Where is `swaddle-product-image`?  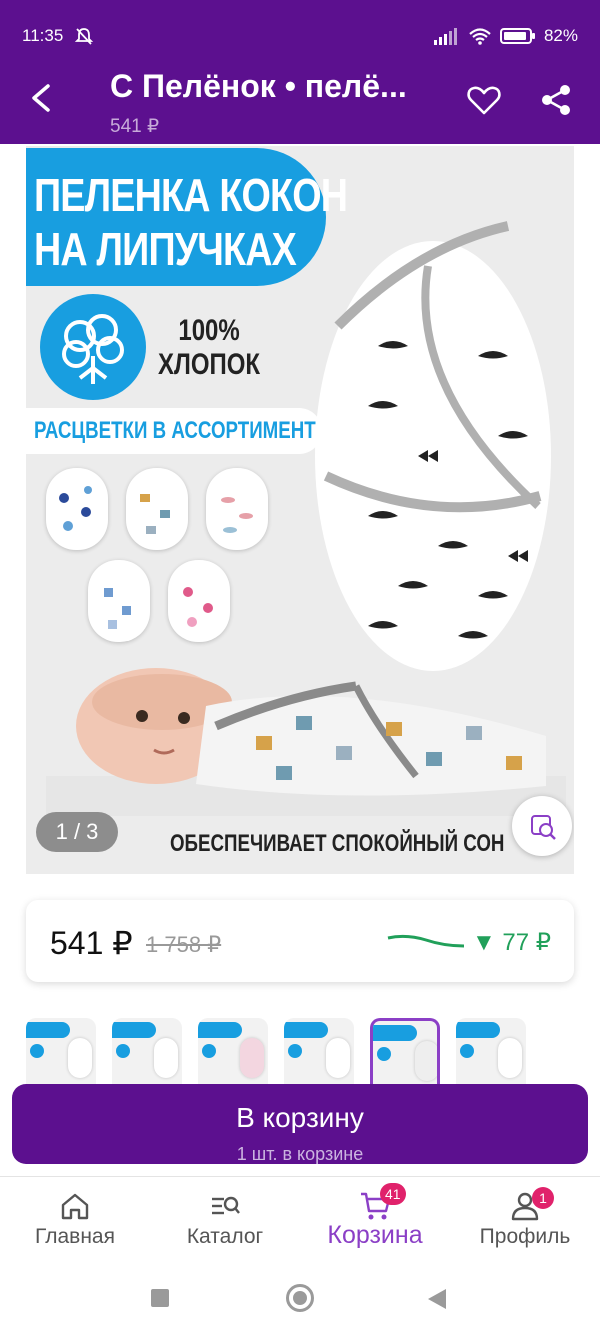
swaddle-product-image is located at coordinates (433, 446).